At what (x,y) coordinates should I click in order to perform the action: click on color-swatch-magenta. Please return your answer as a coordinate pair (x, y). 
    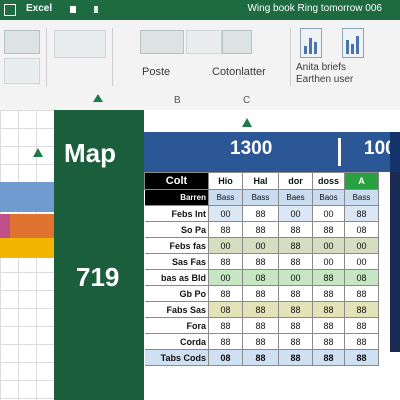
    Looking at the image, I should click on (5, 226).